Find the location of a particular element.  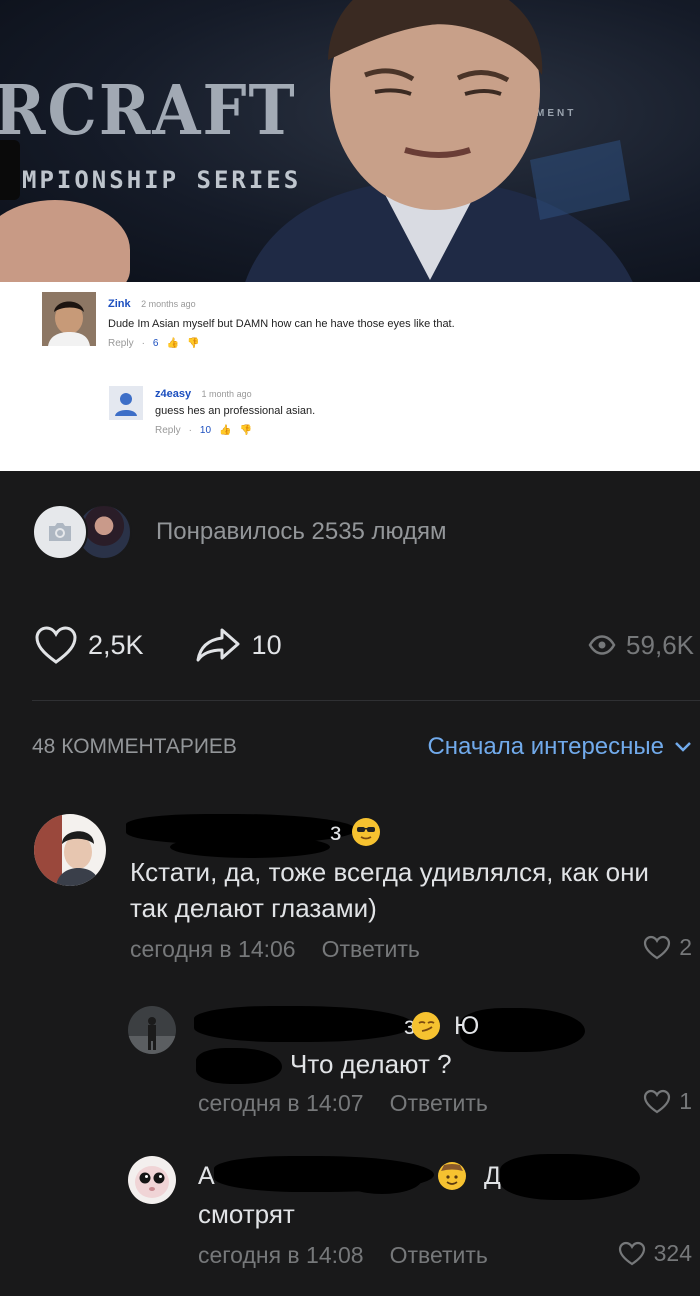

like-count: 10 is located at coordinates (205, 430).